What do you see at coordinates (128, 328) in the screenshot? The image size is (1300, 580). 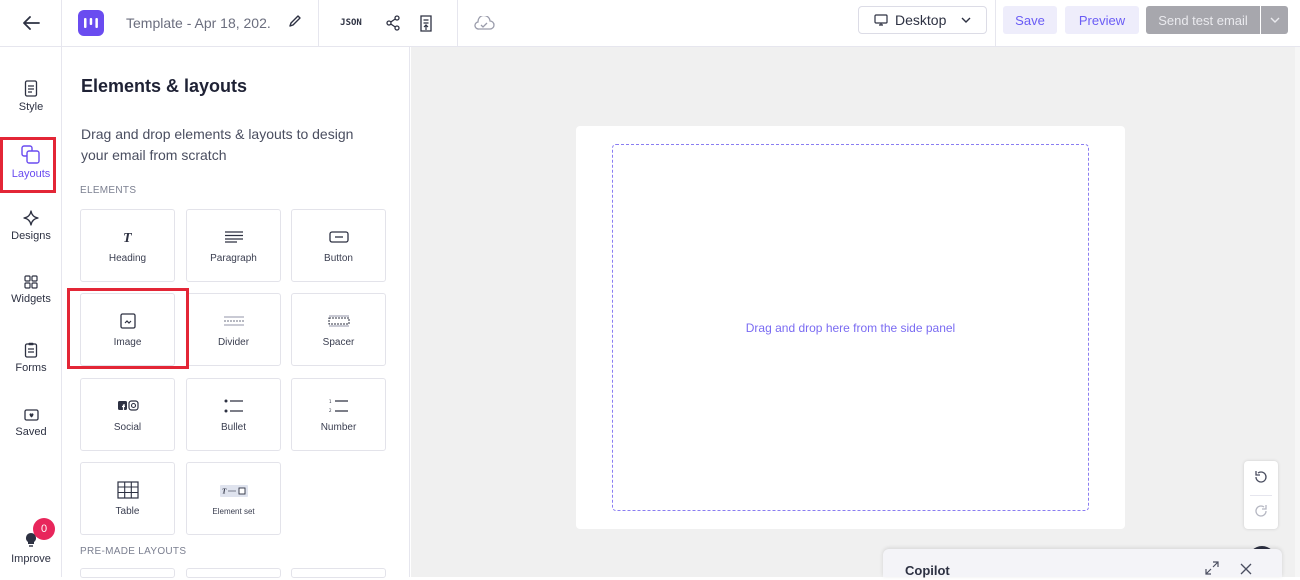 I see `highlight-image` at bounding box center [128, 328].